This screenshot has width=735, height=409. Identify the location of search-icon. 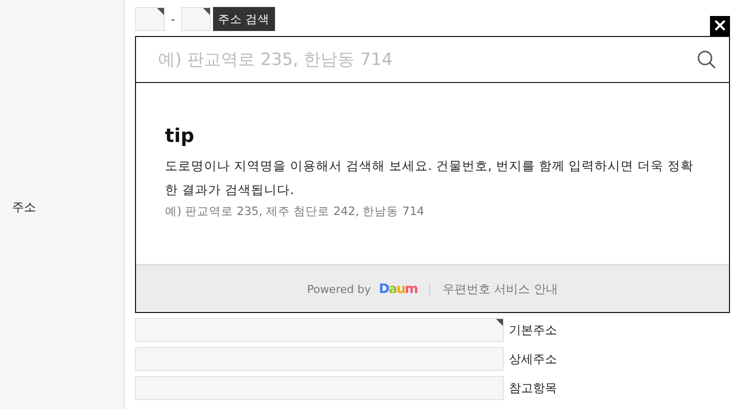
(707, 60).